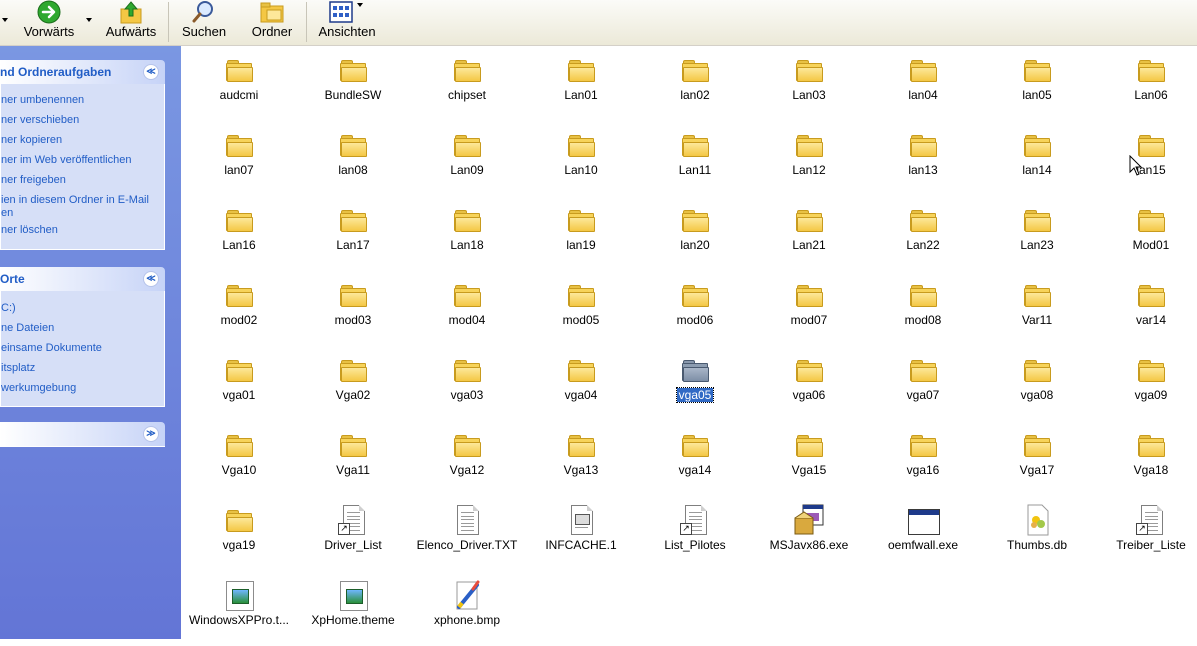 This screenshot has height=646, width=1197. Describe the element at coordinates (467, 458) in the screenshot. I see `folder-item: Vga12` at that location.